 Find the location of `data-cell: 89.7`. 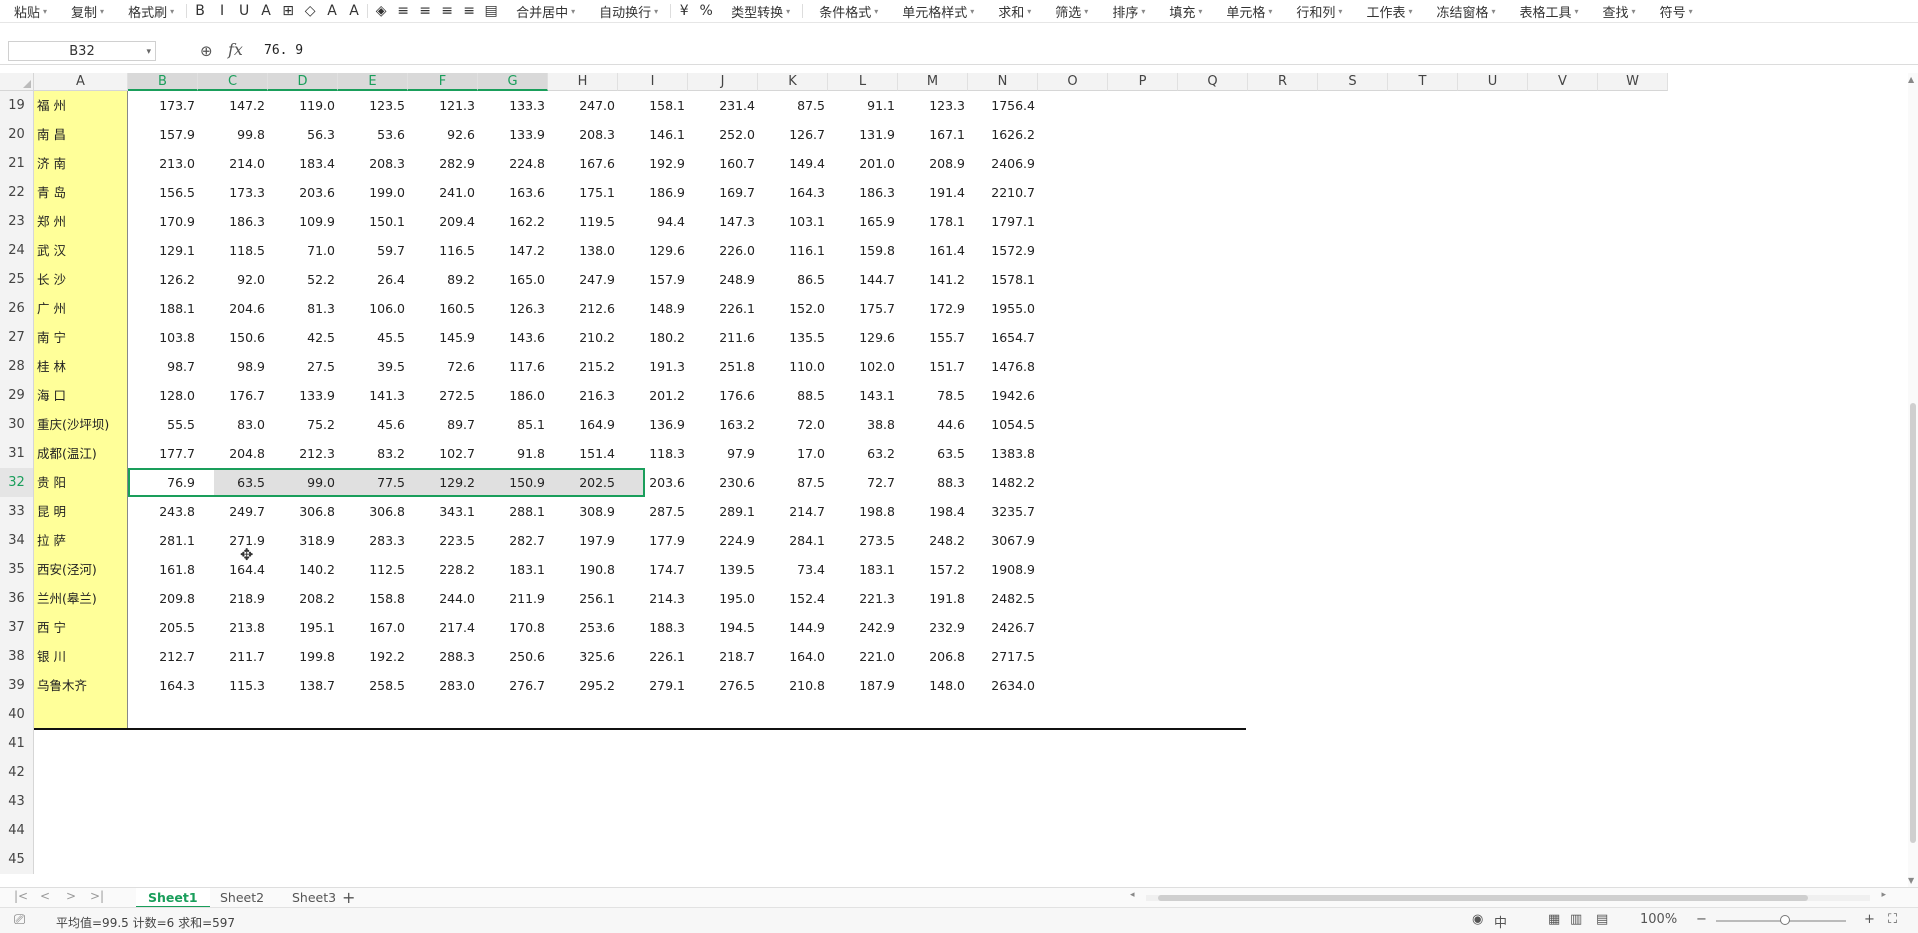

data-cell: 89.7 is located at coordinates (443, 424).